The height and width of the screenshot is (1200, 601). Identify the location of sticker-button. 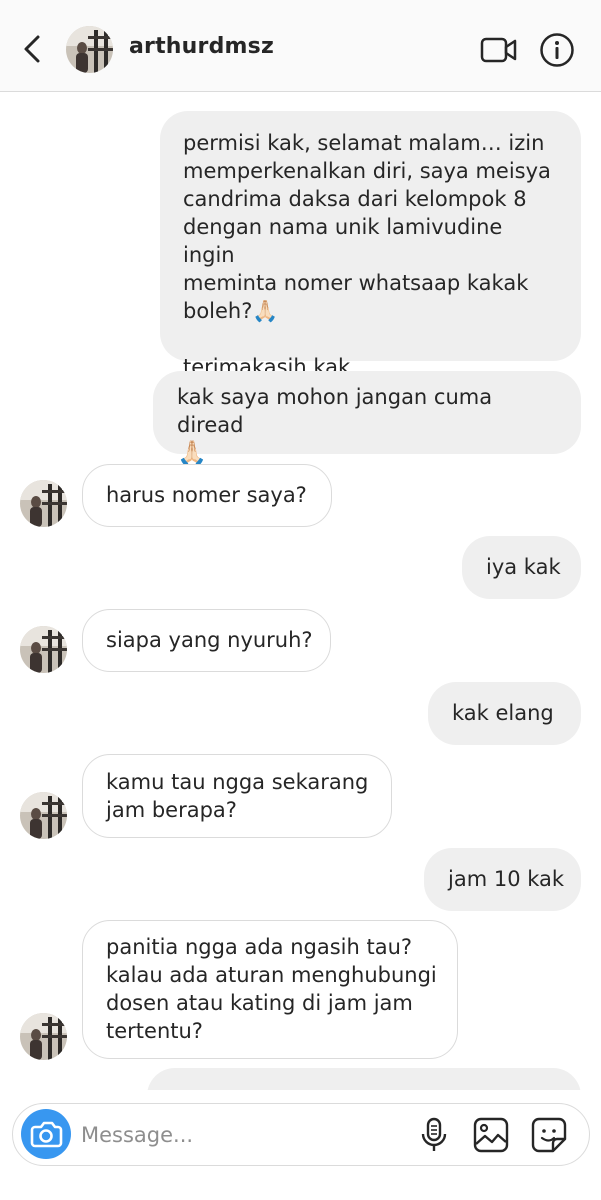
(549, 1135).